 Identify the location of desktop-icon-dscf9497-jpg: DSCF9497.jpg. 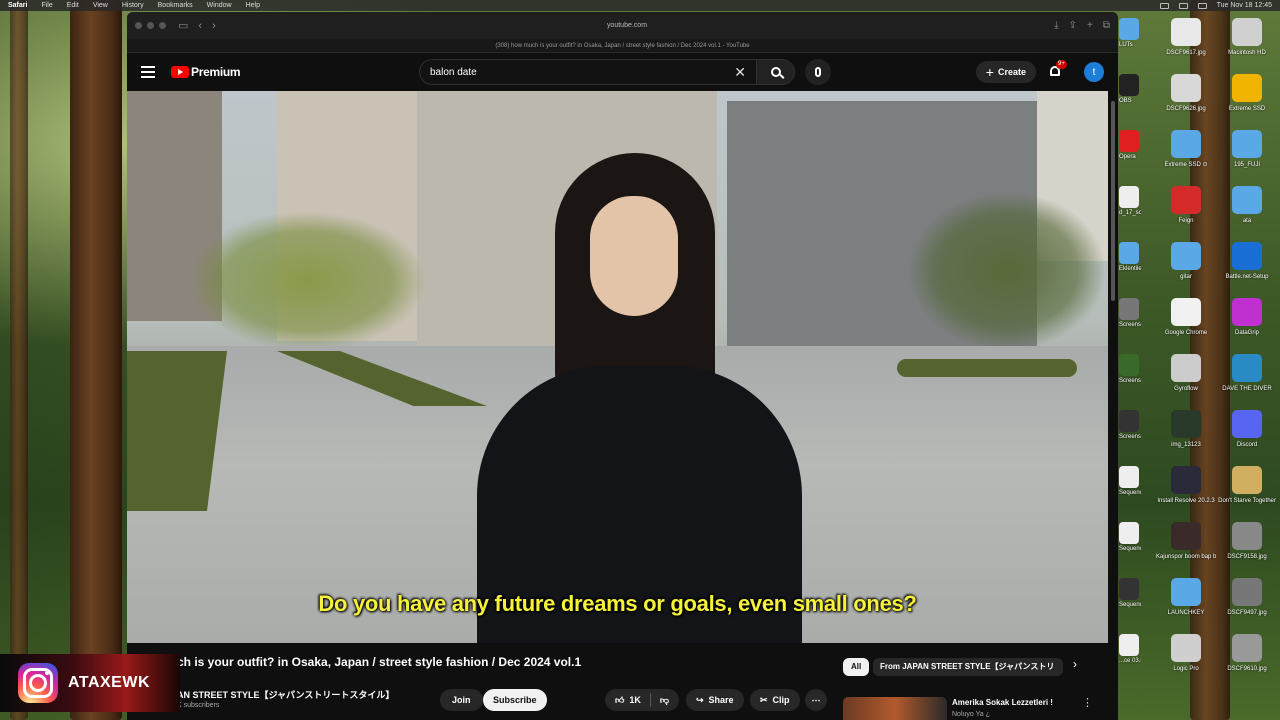
(1247, 597).